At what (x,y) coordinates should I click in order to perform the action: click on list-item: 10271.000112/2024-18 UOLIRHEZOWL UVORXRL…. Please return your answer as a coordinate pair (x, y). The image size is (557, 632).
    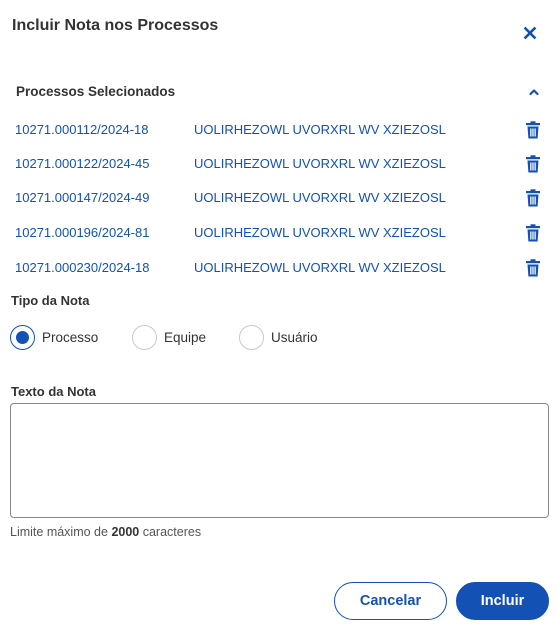
    Looking at the image, I should click on (278, 129).